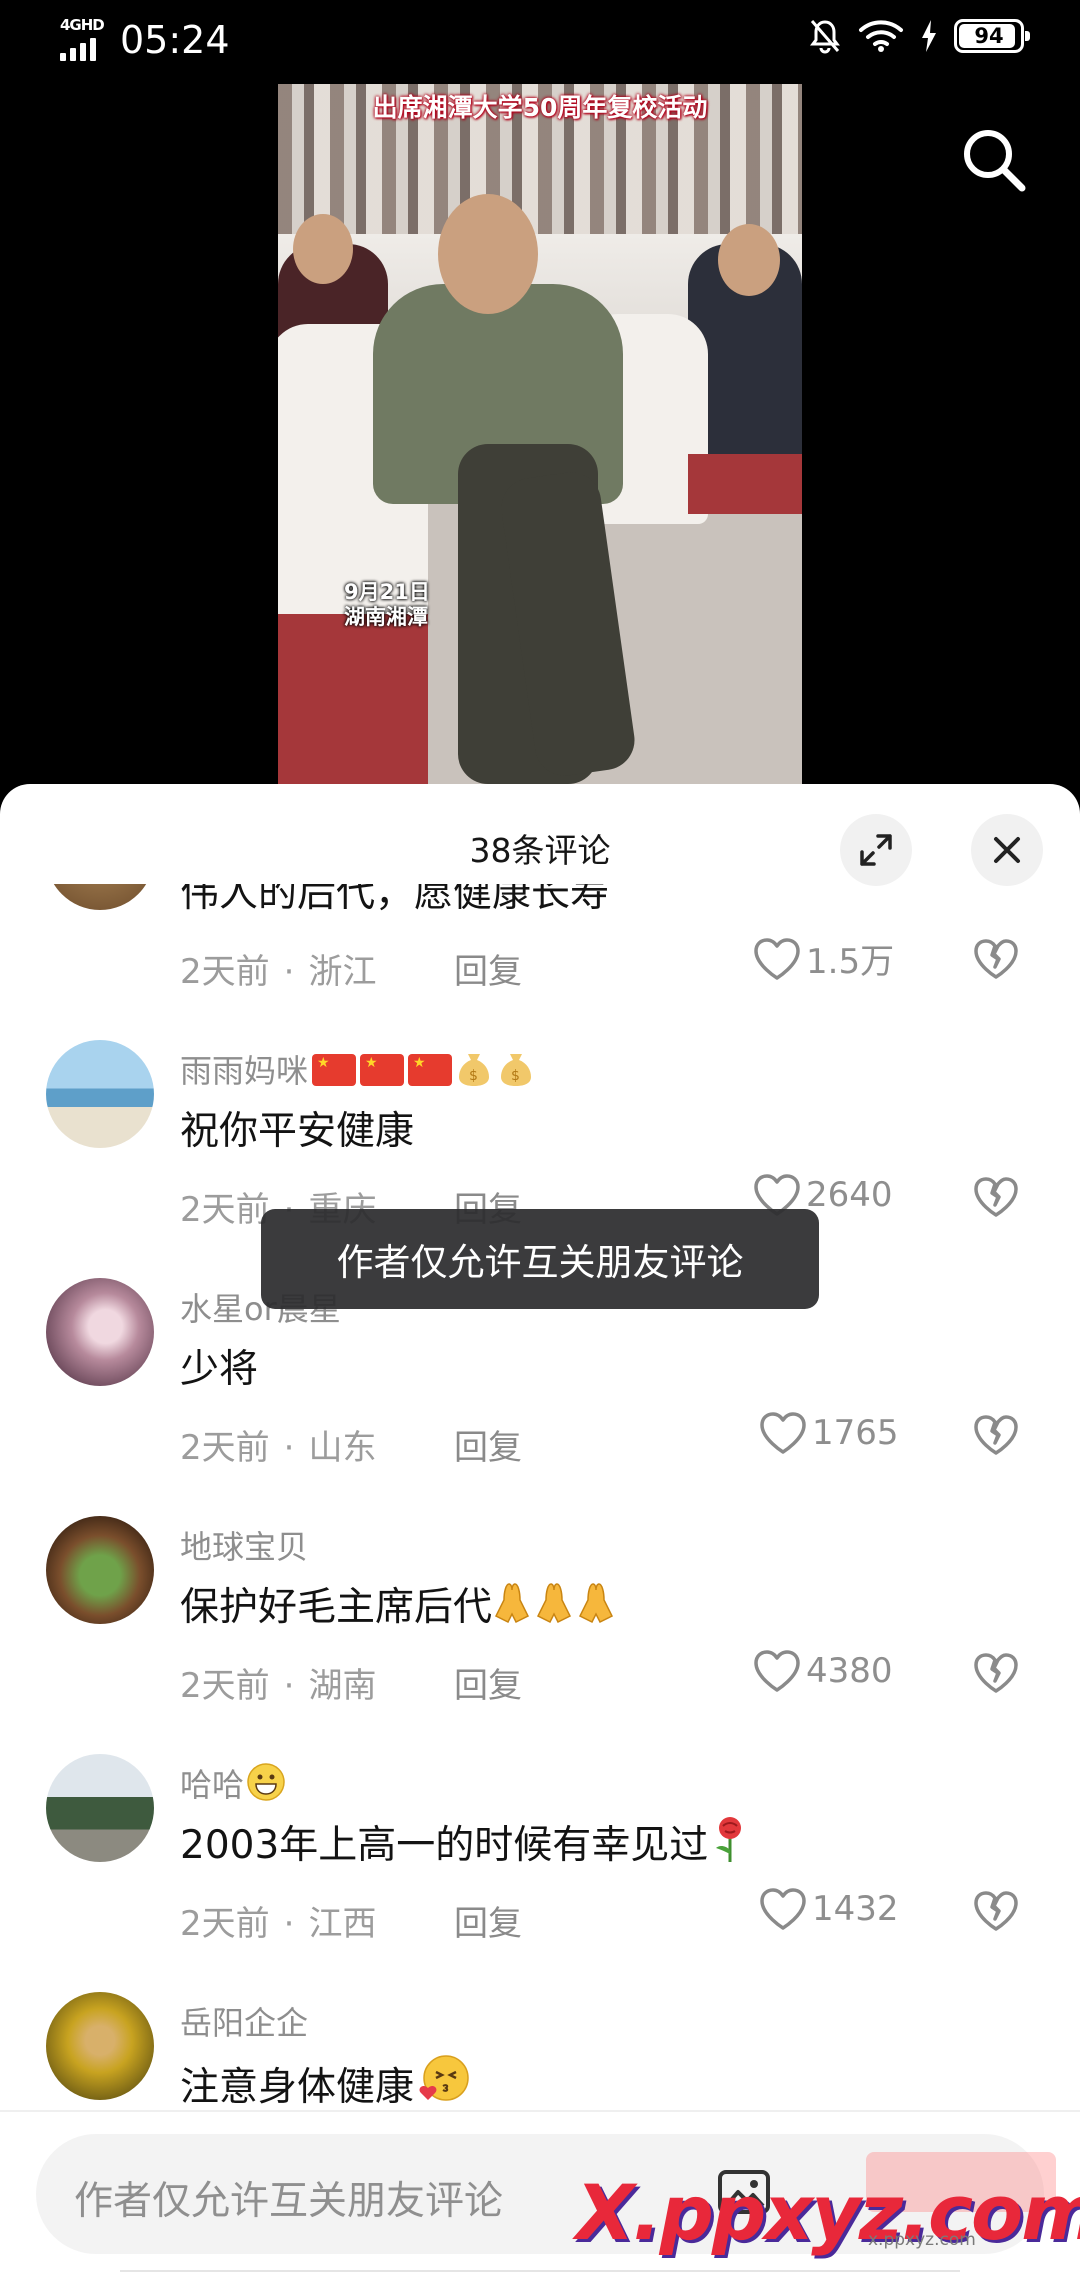  Describe the element at coordinates (540, 1259) in the screenshot. I see `toast-message: 作者仅允许互关朋友评论` at that location.